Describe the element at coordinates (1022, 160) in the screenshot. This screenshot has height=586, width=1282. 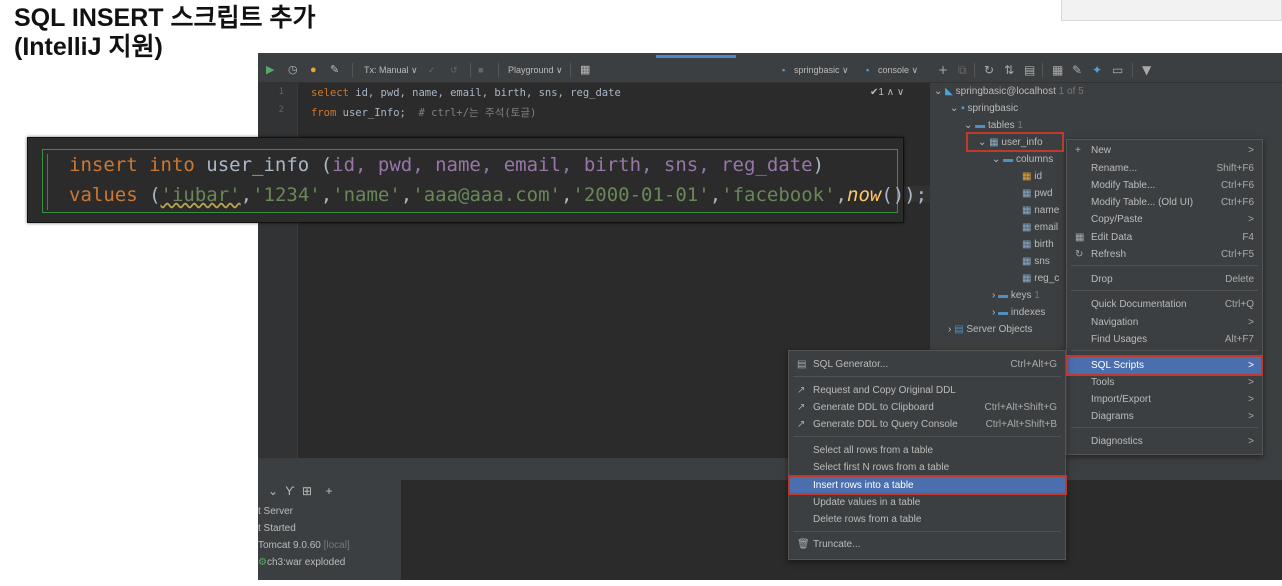
I see `tree-columns: ⌄ ▬ columns` at that location.